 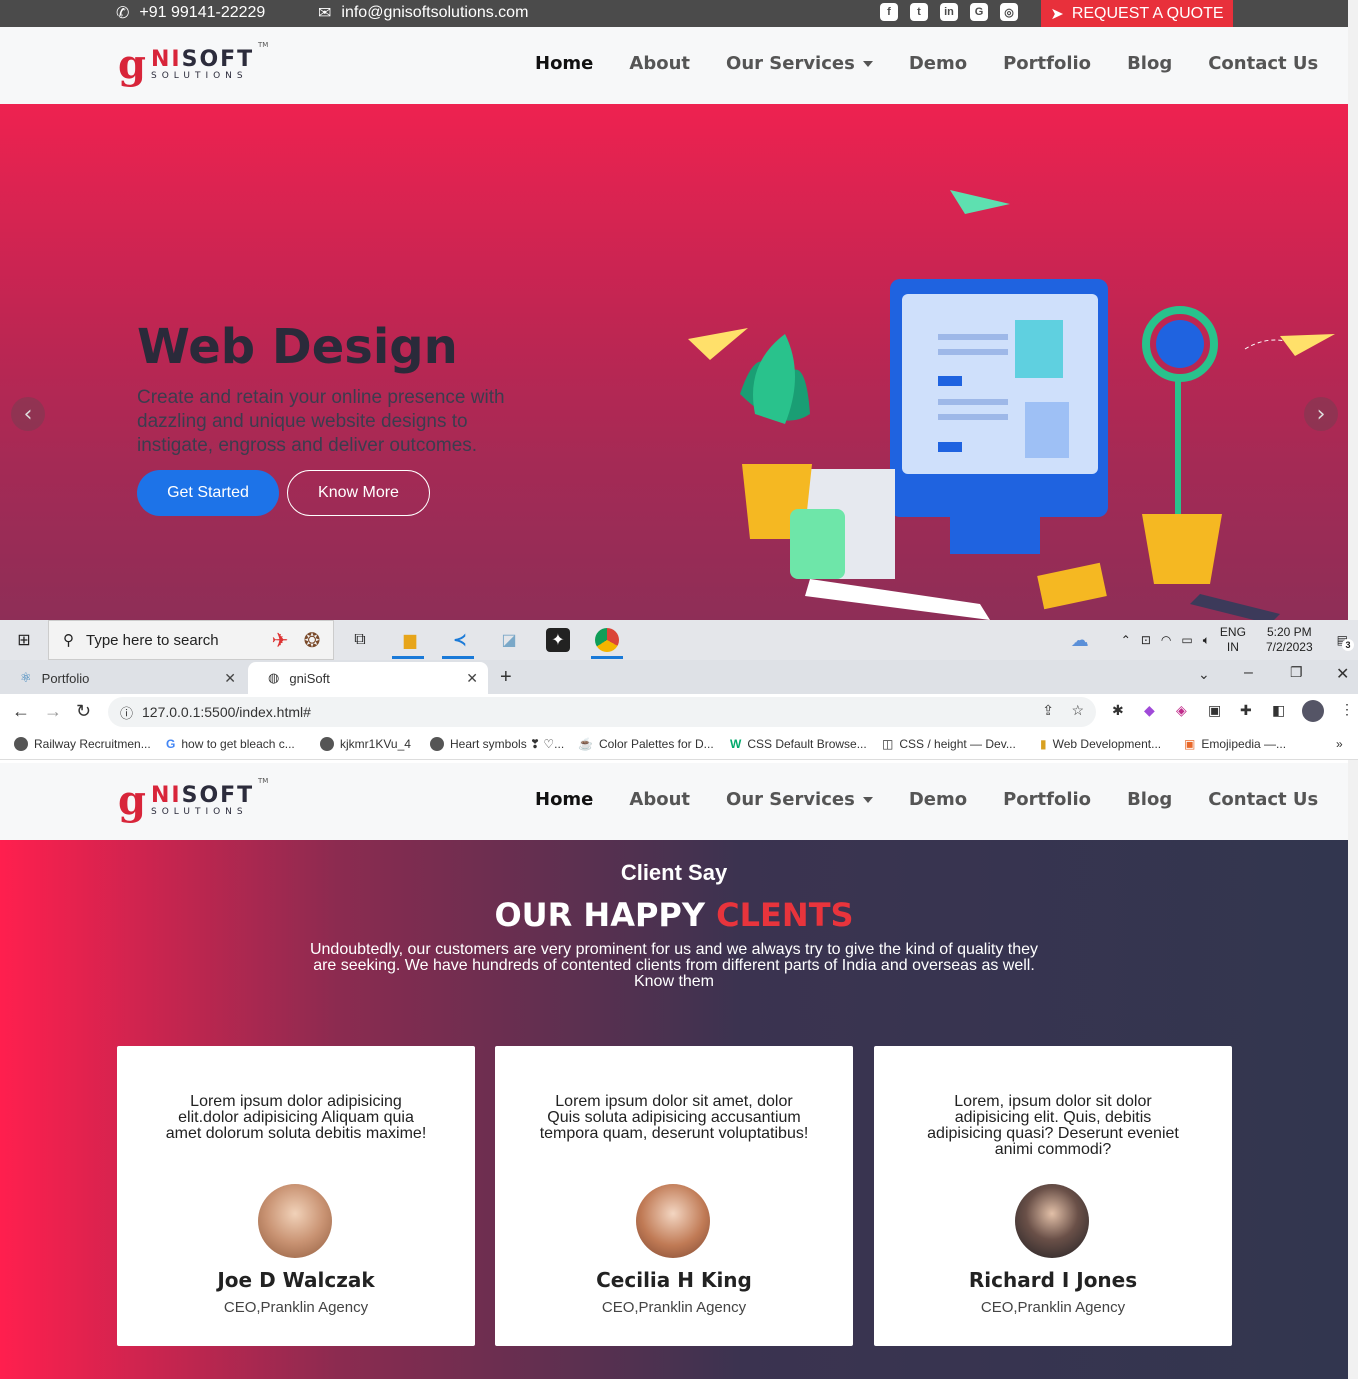 I want to click on chrome-icon, so click(x=607, y=640).